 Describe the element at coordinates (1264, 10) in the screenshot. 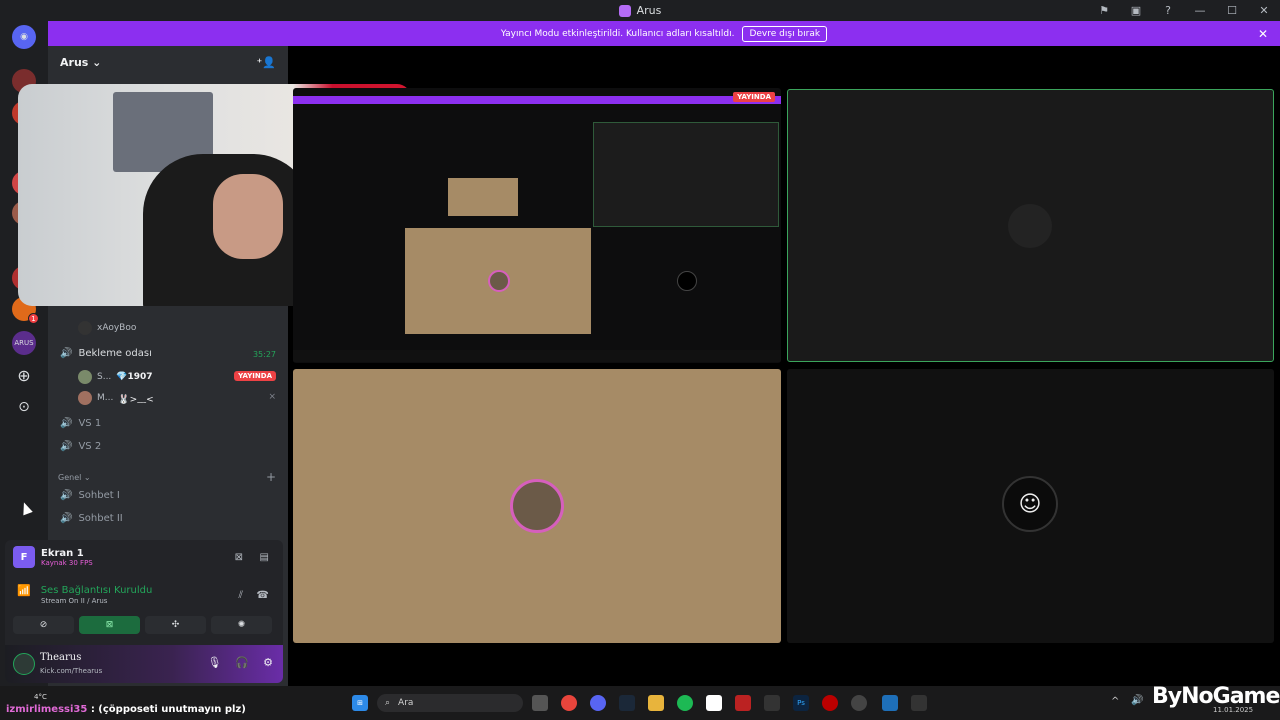

I see `close-window-button: ✕` at that location.